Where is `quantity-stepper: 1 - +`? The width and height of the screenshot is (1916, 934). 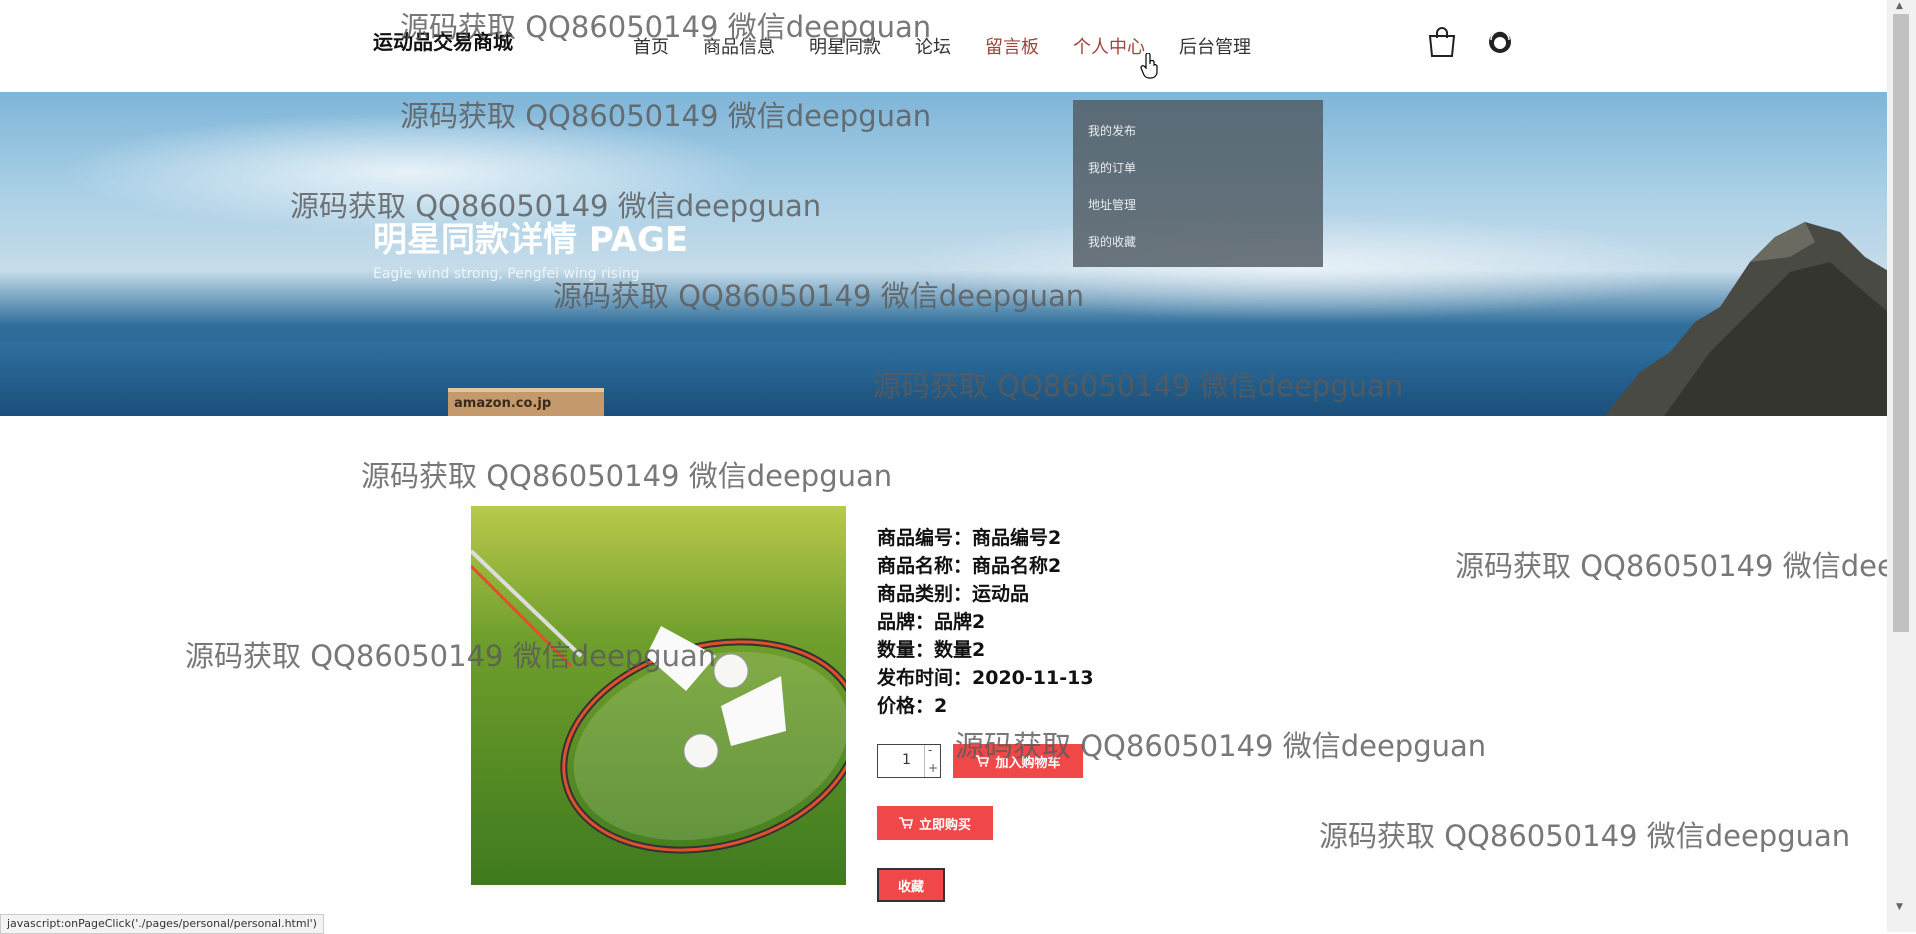 quantity-stepper: 1 - + is located at coordinates (909, 760).